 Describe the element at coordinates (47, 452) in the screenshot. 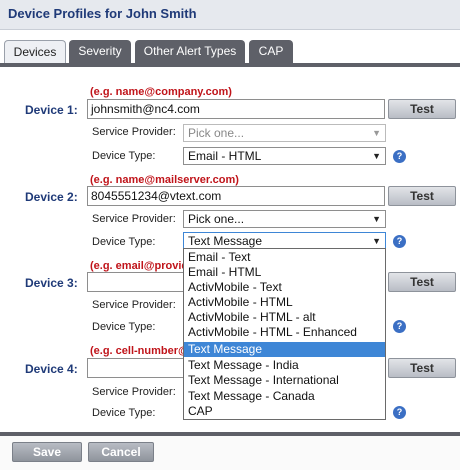

I see `save-button: Save` at that location.